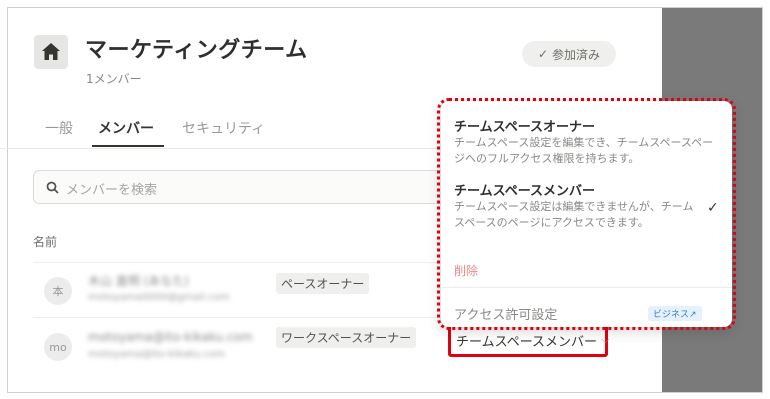 The image size is (770, 399). What do you see at coordinates (138, 281) in the screenshot?
I see `member-name: 木山 直明 (あなた)` at bounding box center [138, 281].